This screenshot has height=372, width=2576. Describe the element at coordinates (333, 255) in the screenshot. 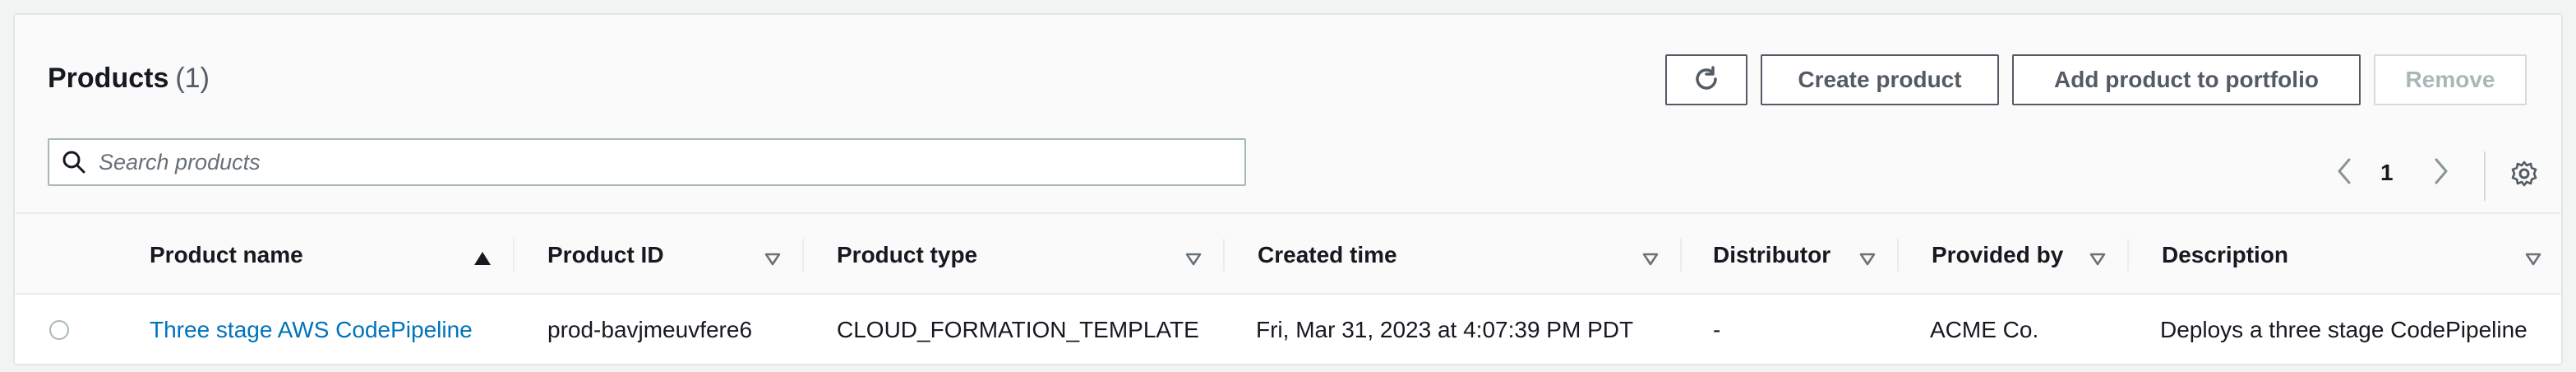

I see `column-header-product-name: Product name` at that location.